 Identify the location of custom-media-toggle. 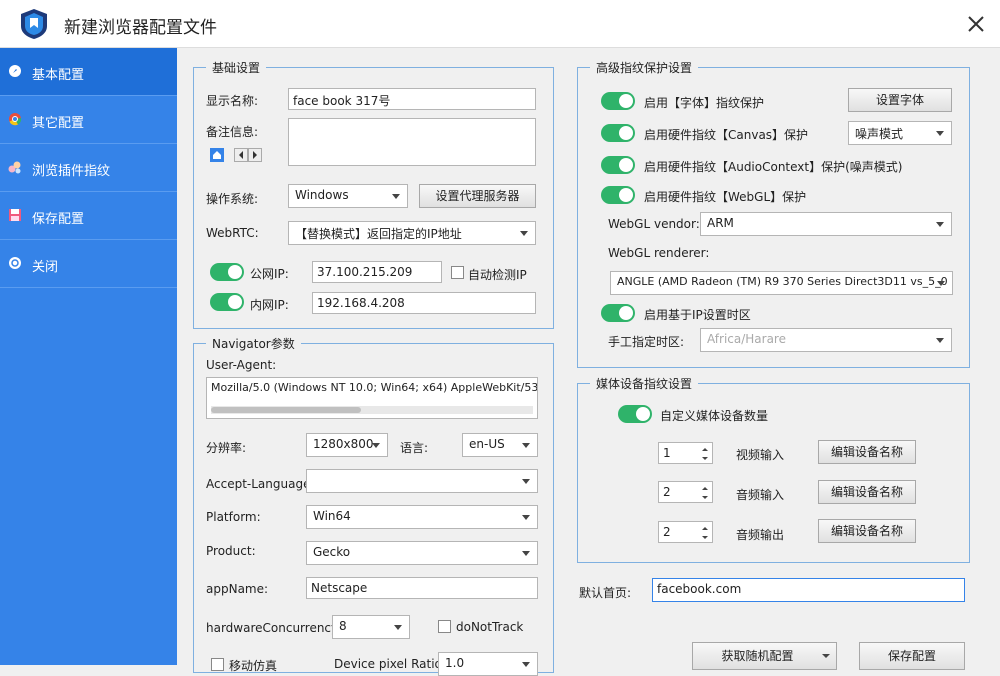
(635, 414).